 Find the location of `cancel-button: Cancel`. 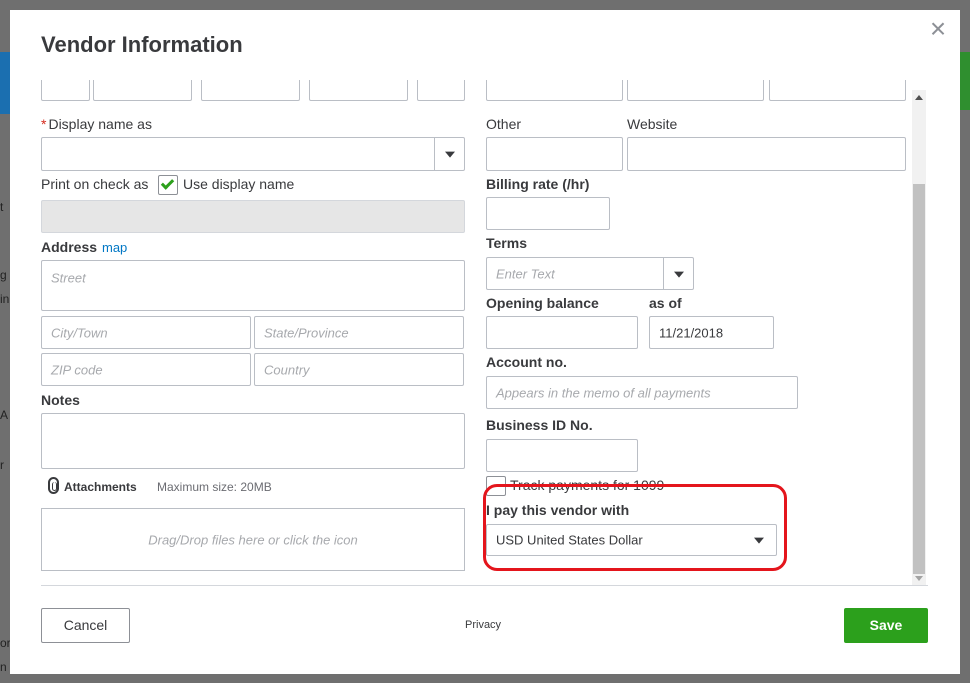

cancel-button: Cancel is located at coordinates (85, 625).